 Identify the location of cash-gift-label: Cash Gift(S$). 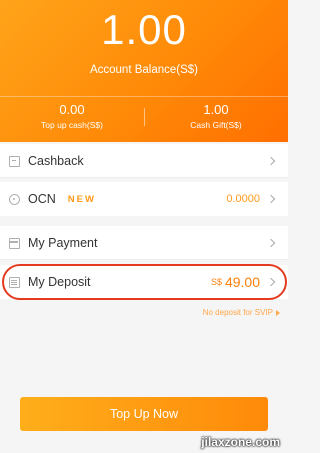
(216, 125).